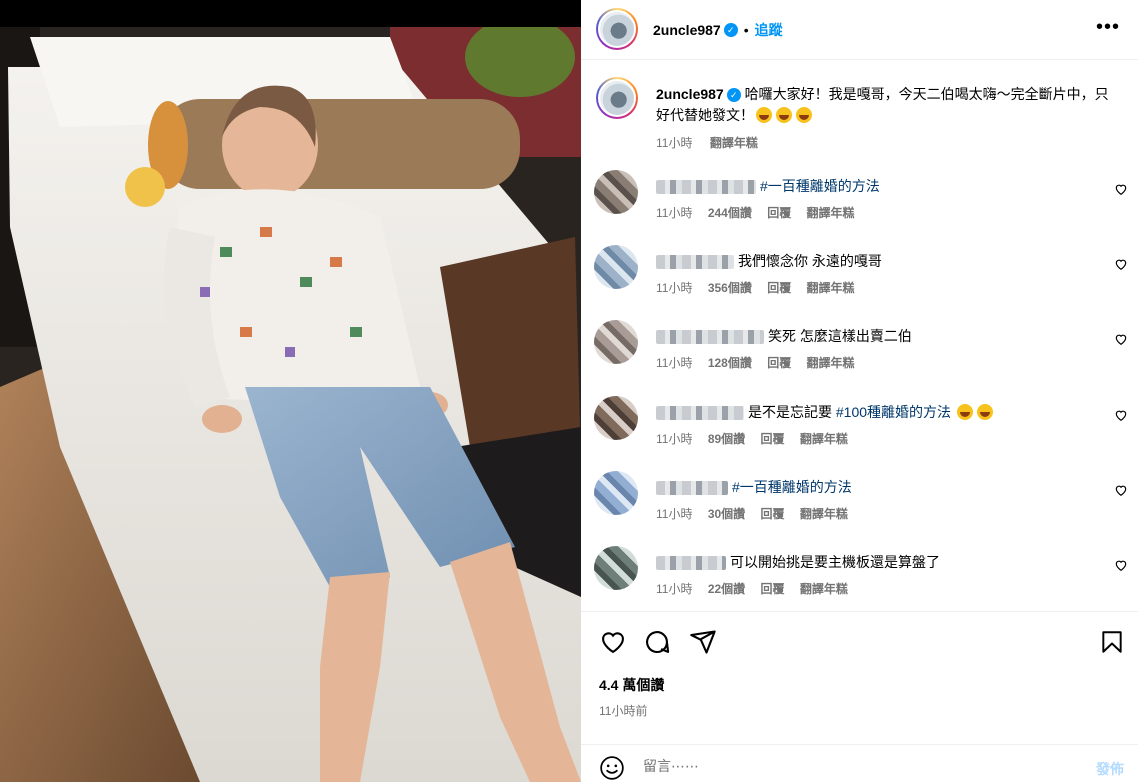 This screenshot has width=1138, height=782. What do you see at coordinates (690, 94) in the screenshot?
I see `caption-username: 2uncle987` at bounding box center [690, 94].